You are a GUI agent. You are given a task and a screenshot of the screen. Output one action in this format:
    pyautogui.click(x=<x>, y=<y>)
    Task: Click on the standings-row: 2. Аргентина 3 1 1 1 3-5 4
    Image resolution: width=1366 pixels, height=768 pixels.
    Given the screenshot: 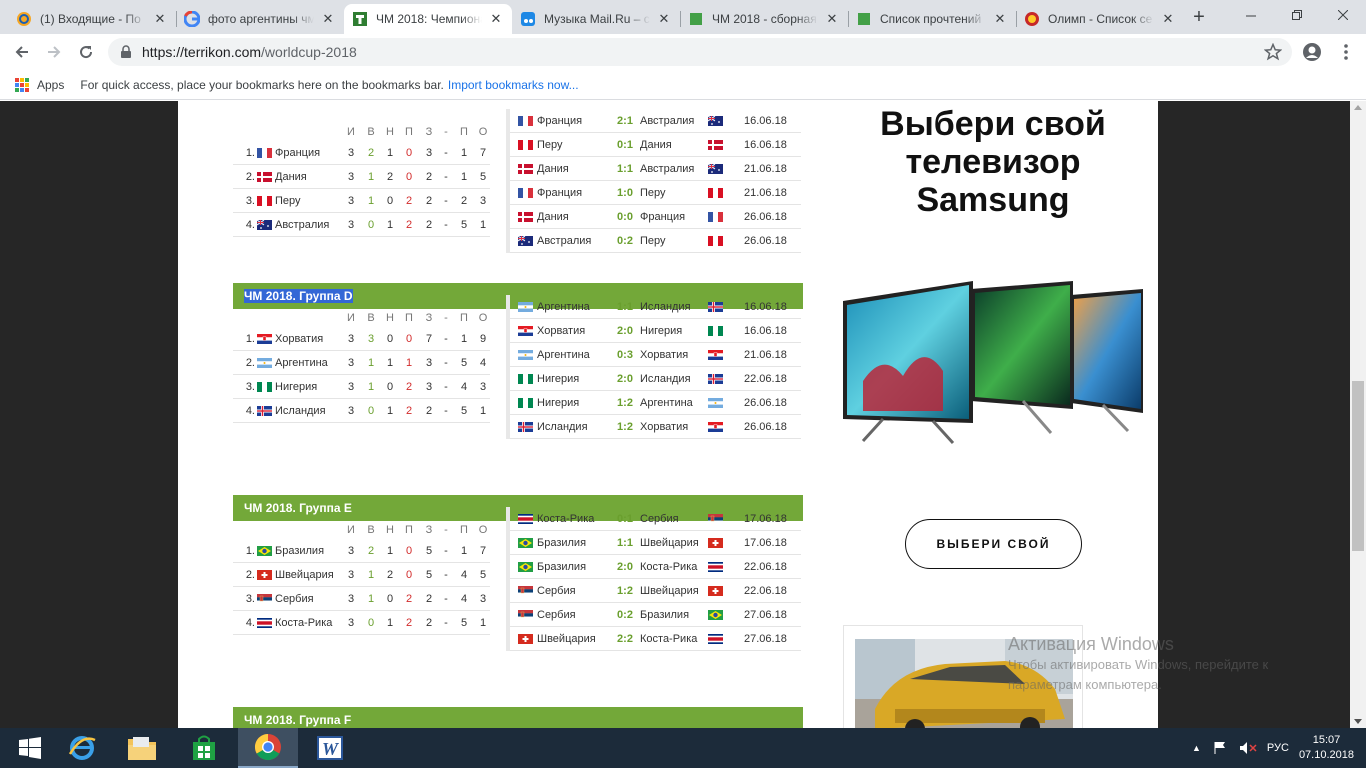 What is the action you would take?
    pyautogui.click(x=361, y=363)
    